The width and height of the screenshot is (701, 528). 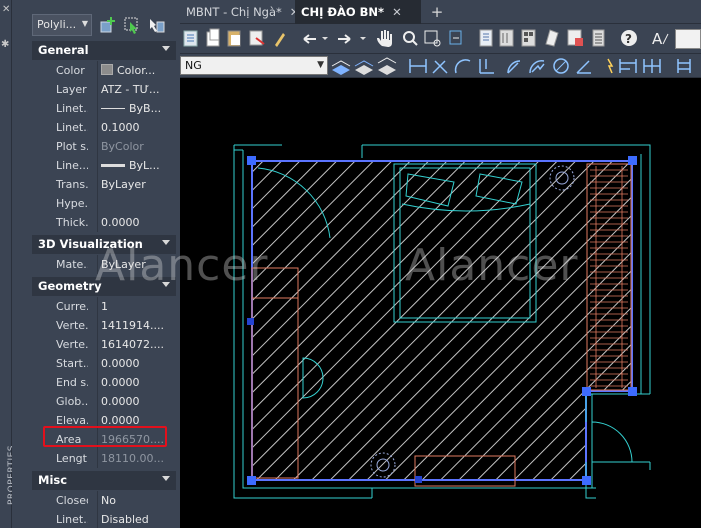 I want to click on tab-mbnt: MBNT - Chị Ngà*✕, so click(x=239, y=12).